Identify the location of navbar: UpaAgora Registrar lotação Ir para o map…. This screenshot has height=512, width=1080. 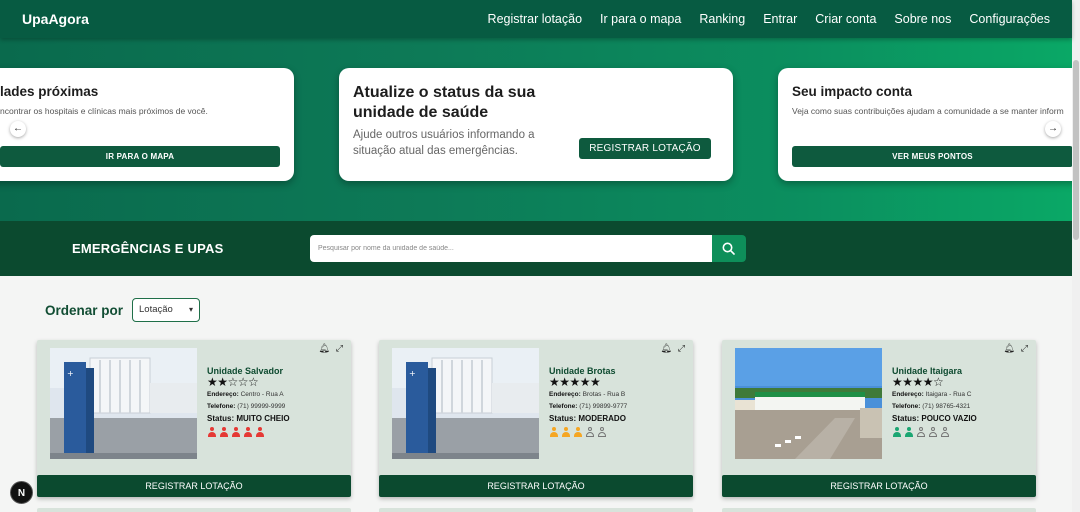
(536, 19).